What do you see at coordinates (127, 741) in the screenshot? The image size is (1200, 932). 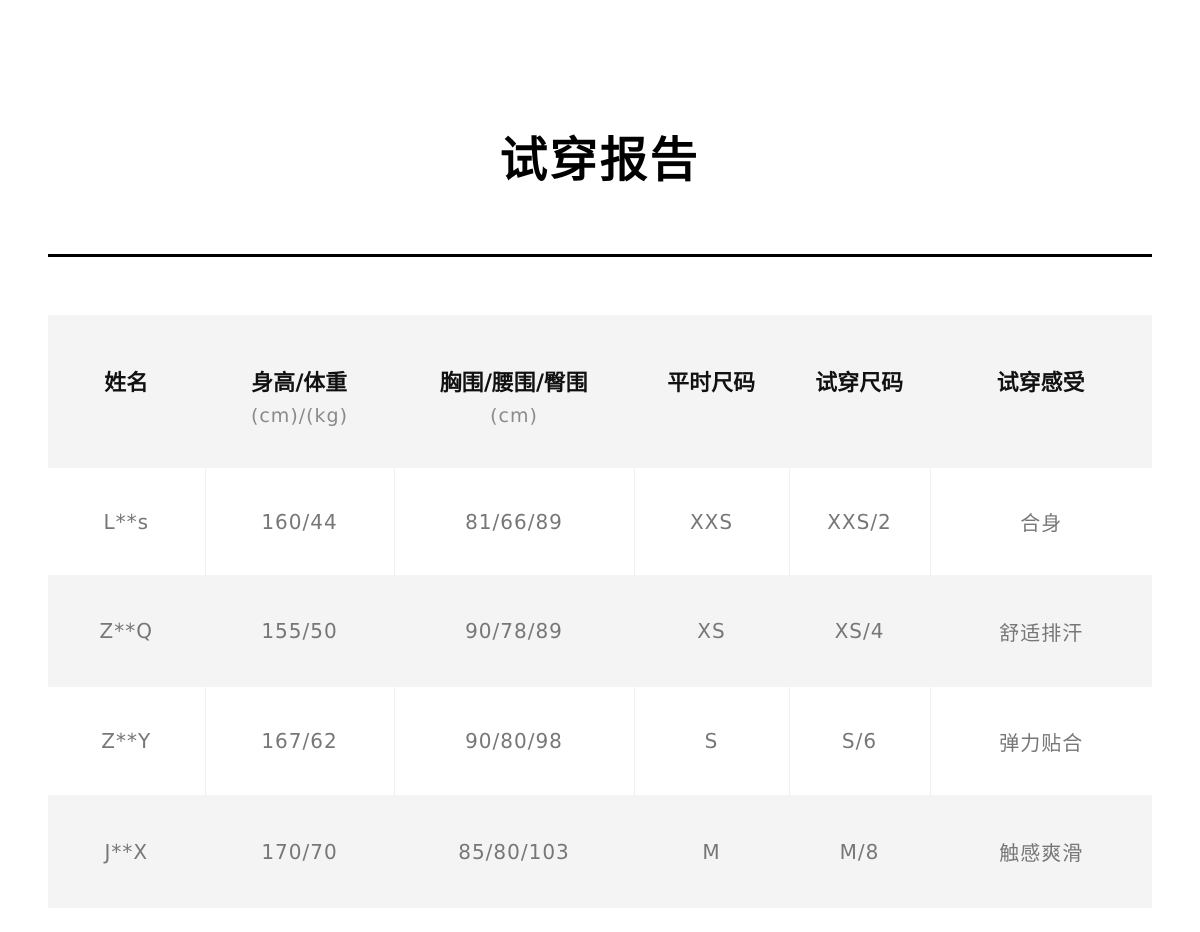 I see `cell-name: Z**Y` at bounding box center [127, 741].